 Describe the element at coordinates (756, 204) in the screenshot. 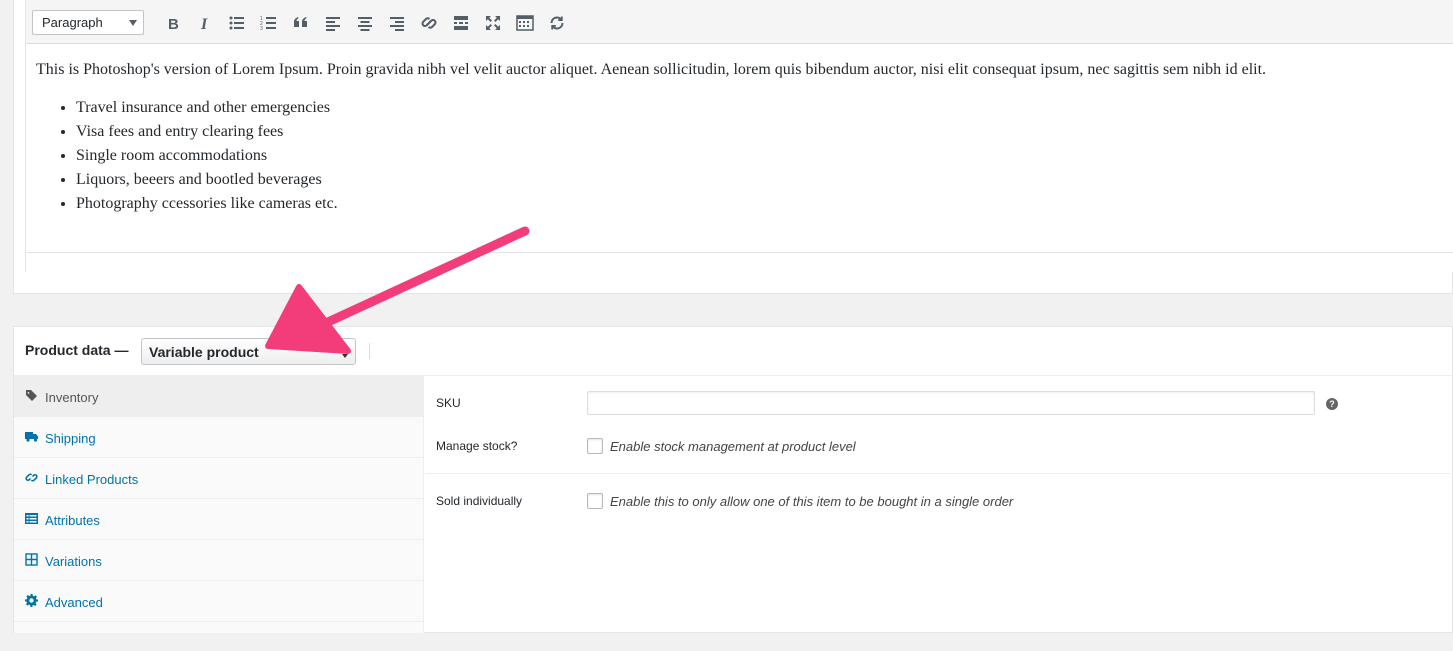

I see `list-item: Photography ccessories like cameras etc.` at that location.